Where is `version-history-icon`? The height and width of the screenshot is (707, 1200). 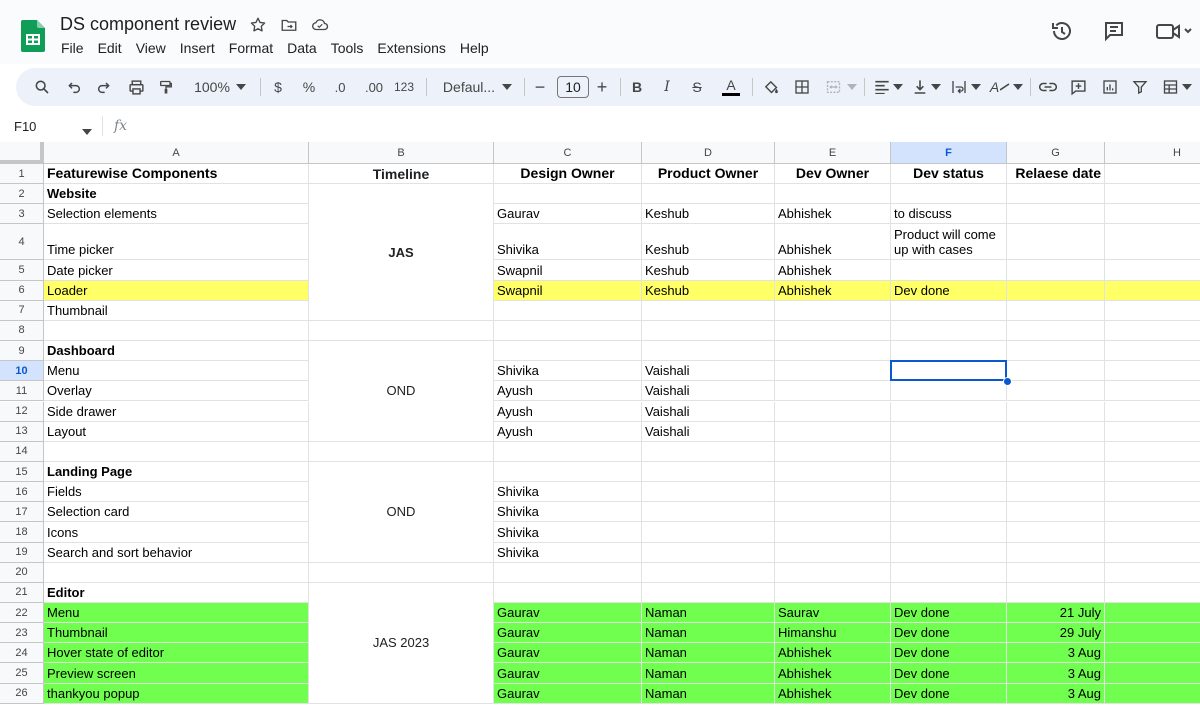
version-history-icon is located at coordinates (1062, 31).